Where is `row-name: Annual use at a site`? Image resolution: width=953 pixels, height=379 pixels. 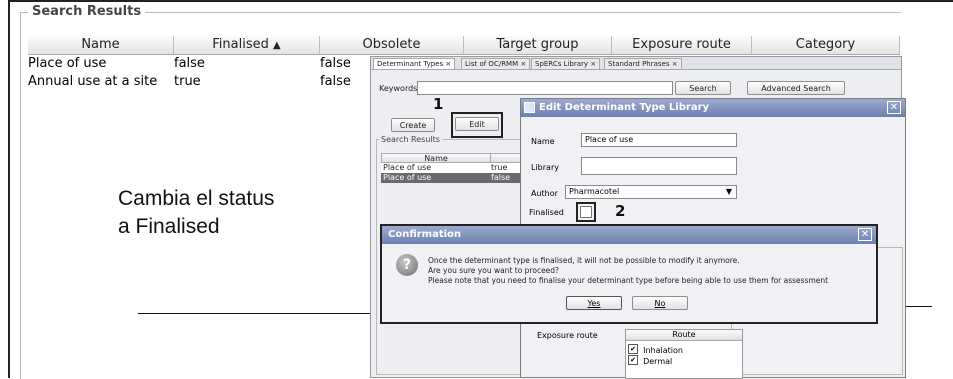 row-name: Annual use at a site is located at coordinates (93, 81).